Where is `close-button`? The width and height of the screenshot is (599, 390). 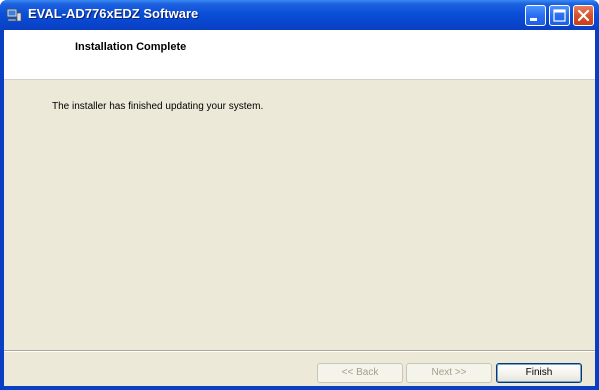
close-button is located at coordinates (583, 15).